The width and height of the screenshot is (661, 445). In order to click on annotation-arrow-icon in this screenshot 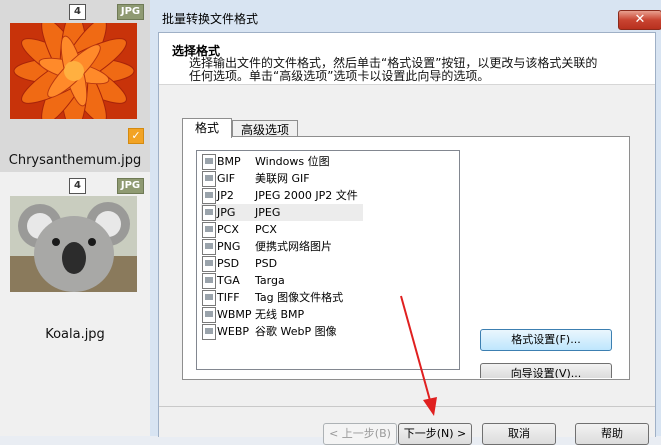, I will do `click(418, 355)`.